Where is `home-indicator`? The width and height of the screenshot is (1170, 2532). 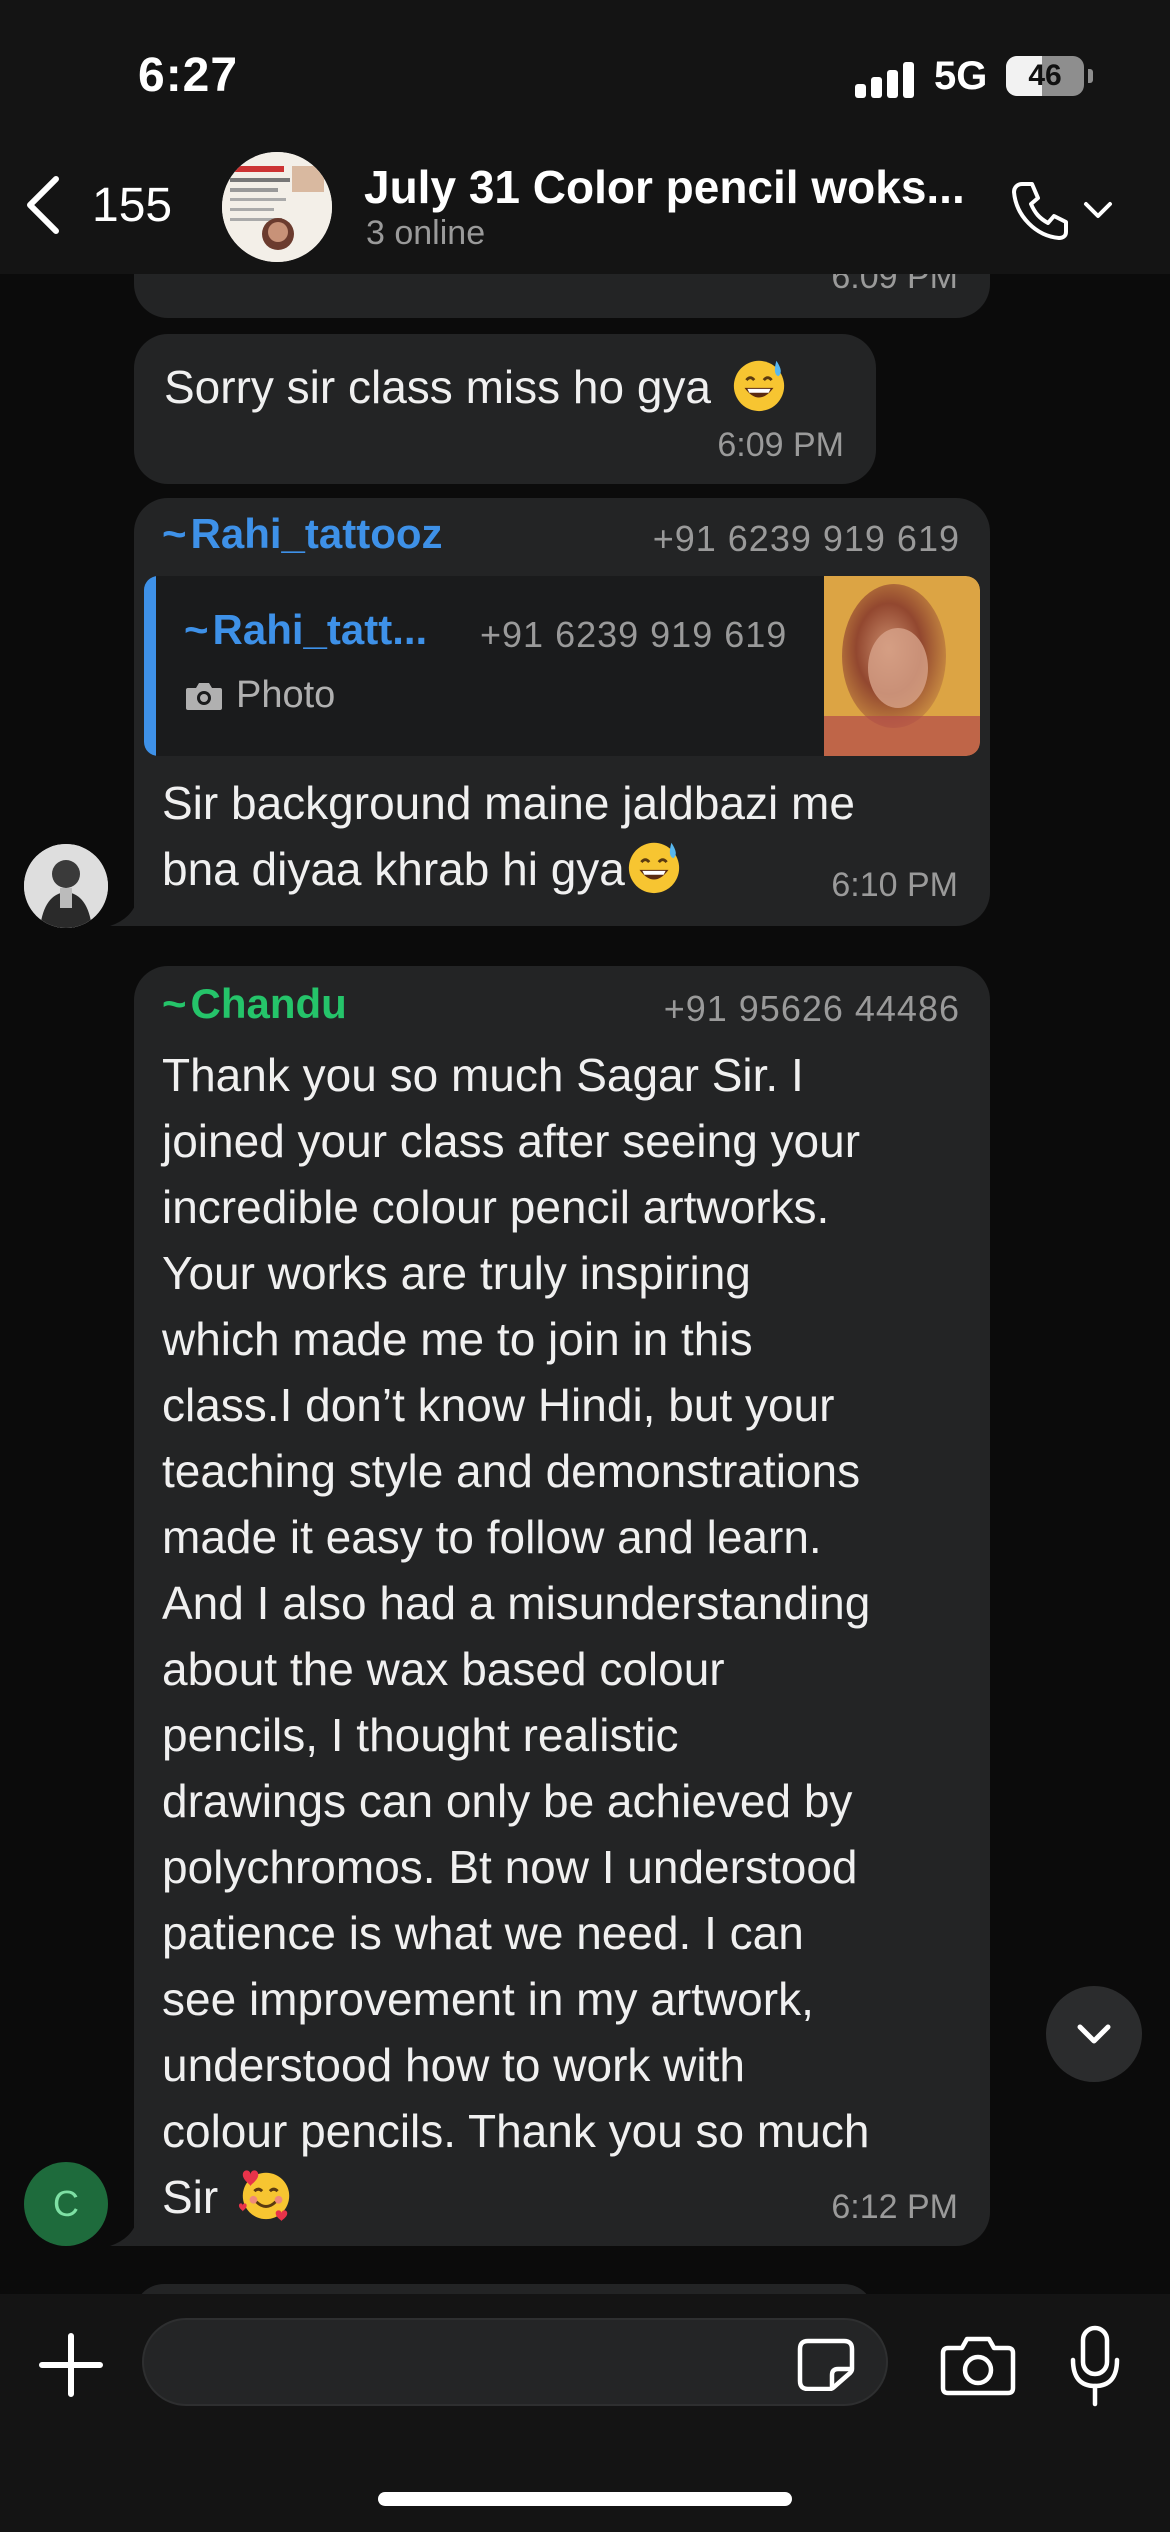
home-indicator is located at coordinates (585, 2499).